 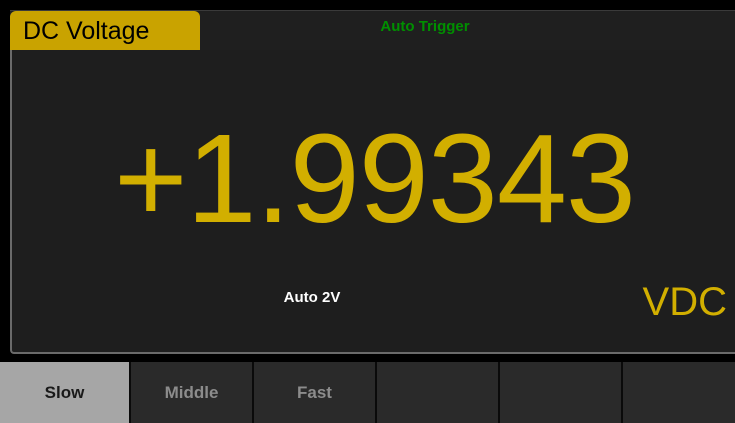 I want to click on measurement-mode-tab: DC Voltage, so click(x=105, y=31).